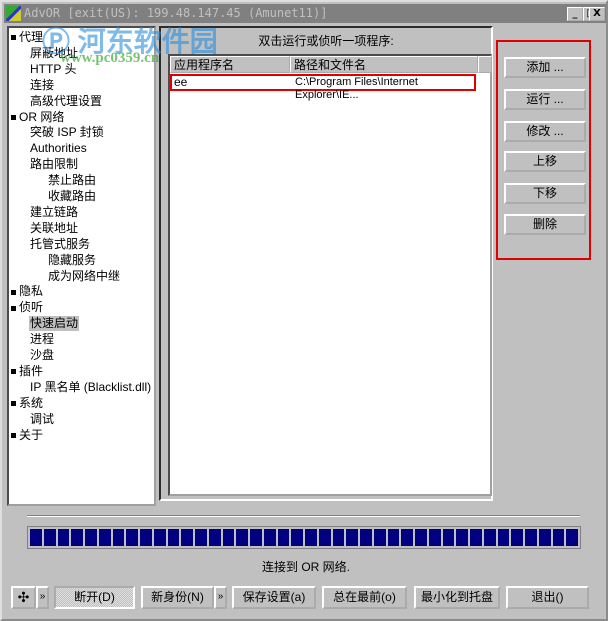  I want to click on tree-item: 收藏路由, so click(72, 196).